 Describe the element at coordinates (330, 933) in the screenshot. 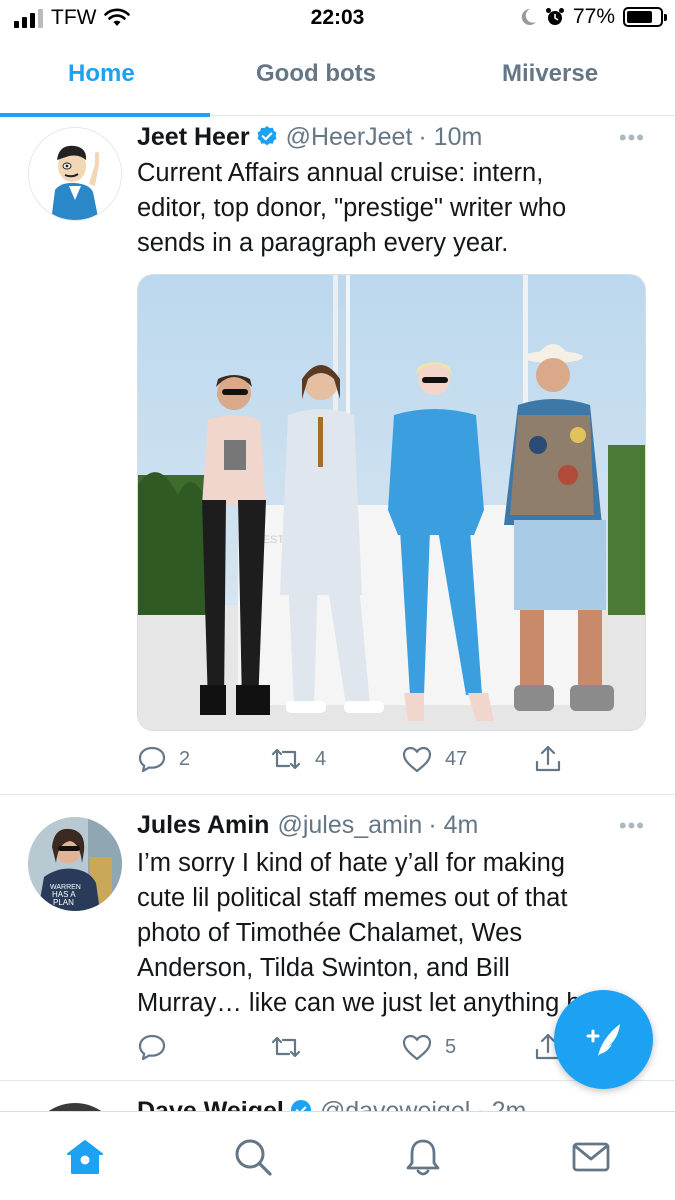

I see `tweet-text-line: photo of Timothée Chalamet, Wes` at that location.